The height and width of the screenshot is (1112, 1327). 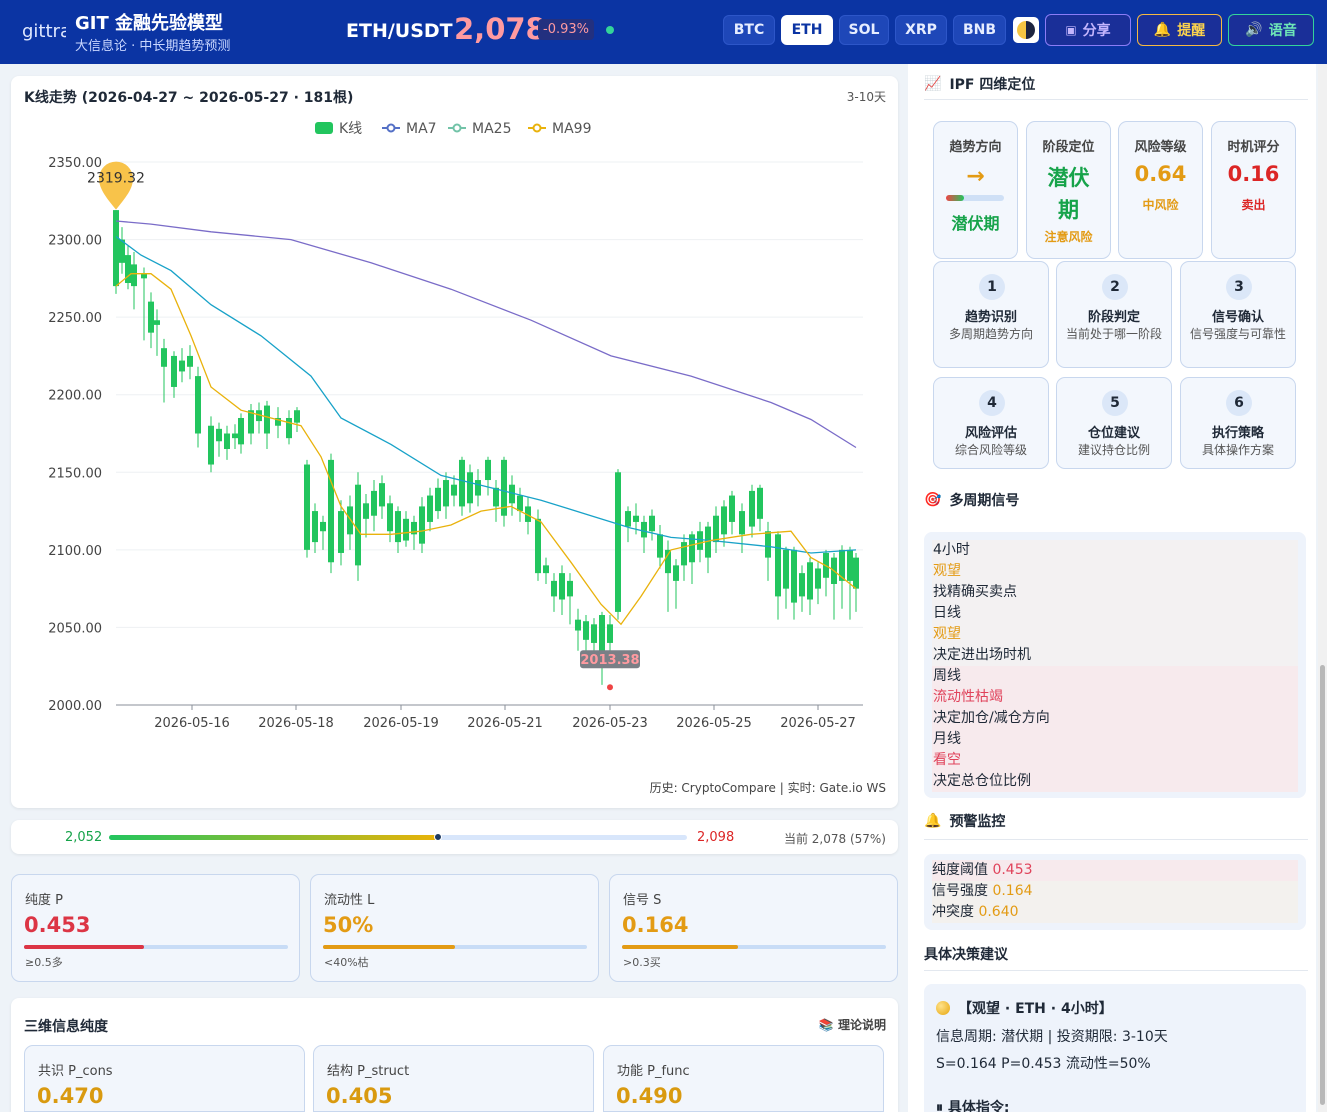 What do you see at coordinates (1271, 30) in the screenshot?
I see `voice-button: 🔊 语音` at bounding box center [1271, 30].